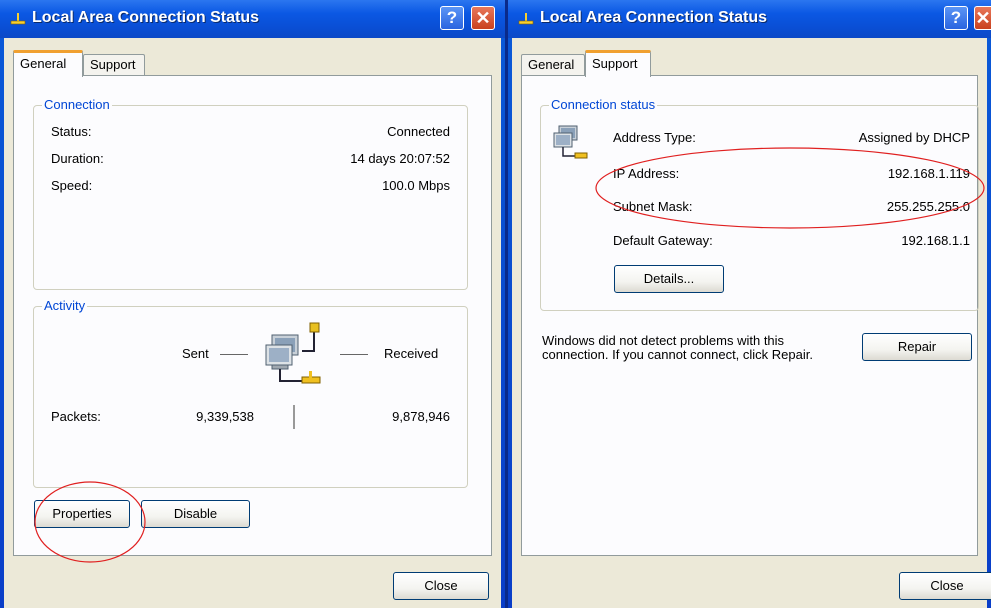  I want to click on left-title-bar: Local Area Connection Status ? ✕, so click(252, 19).